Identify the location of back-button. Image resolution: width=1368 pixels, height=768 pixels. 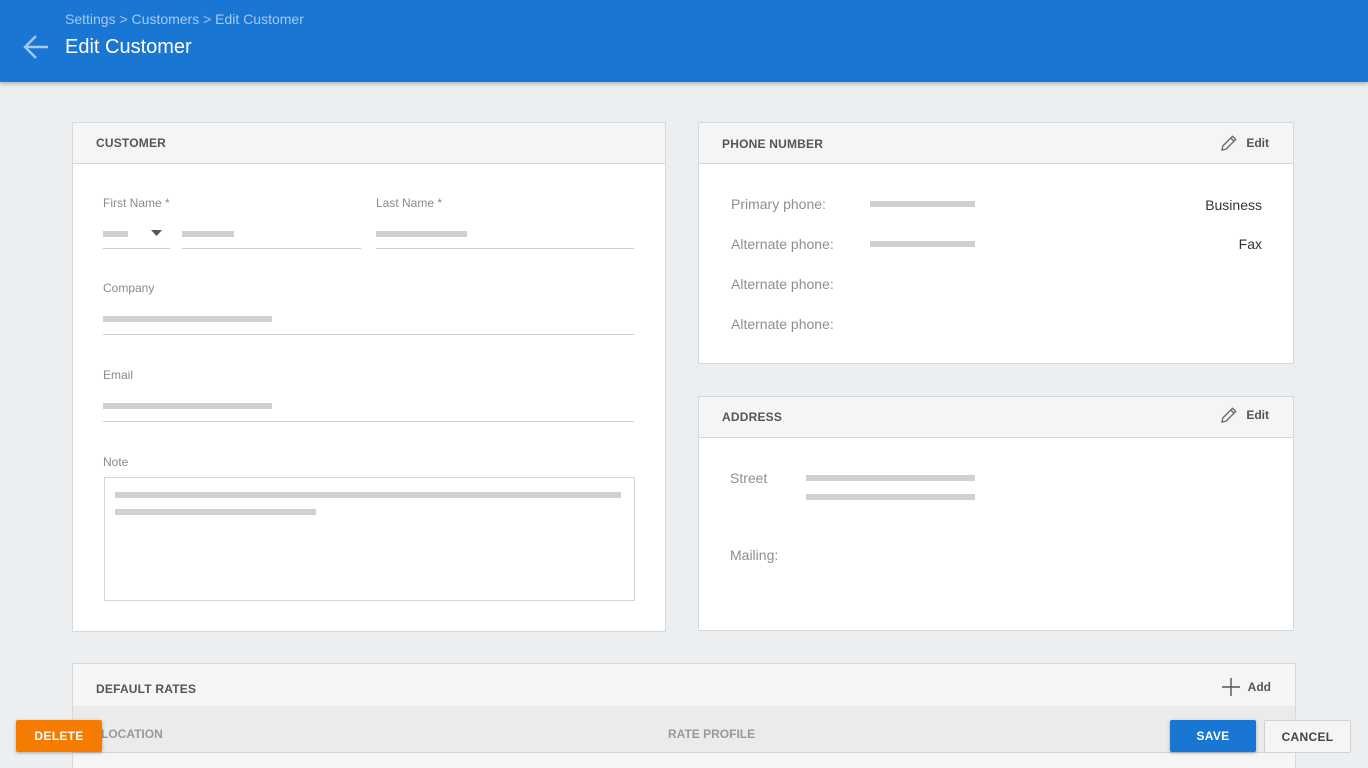
(36, 47).